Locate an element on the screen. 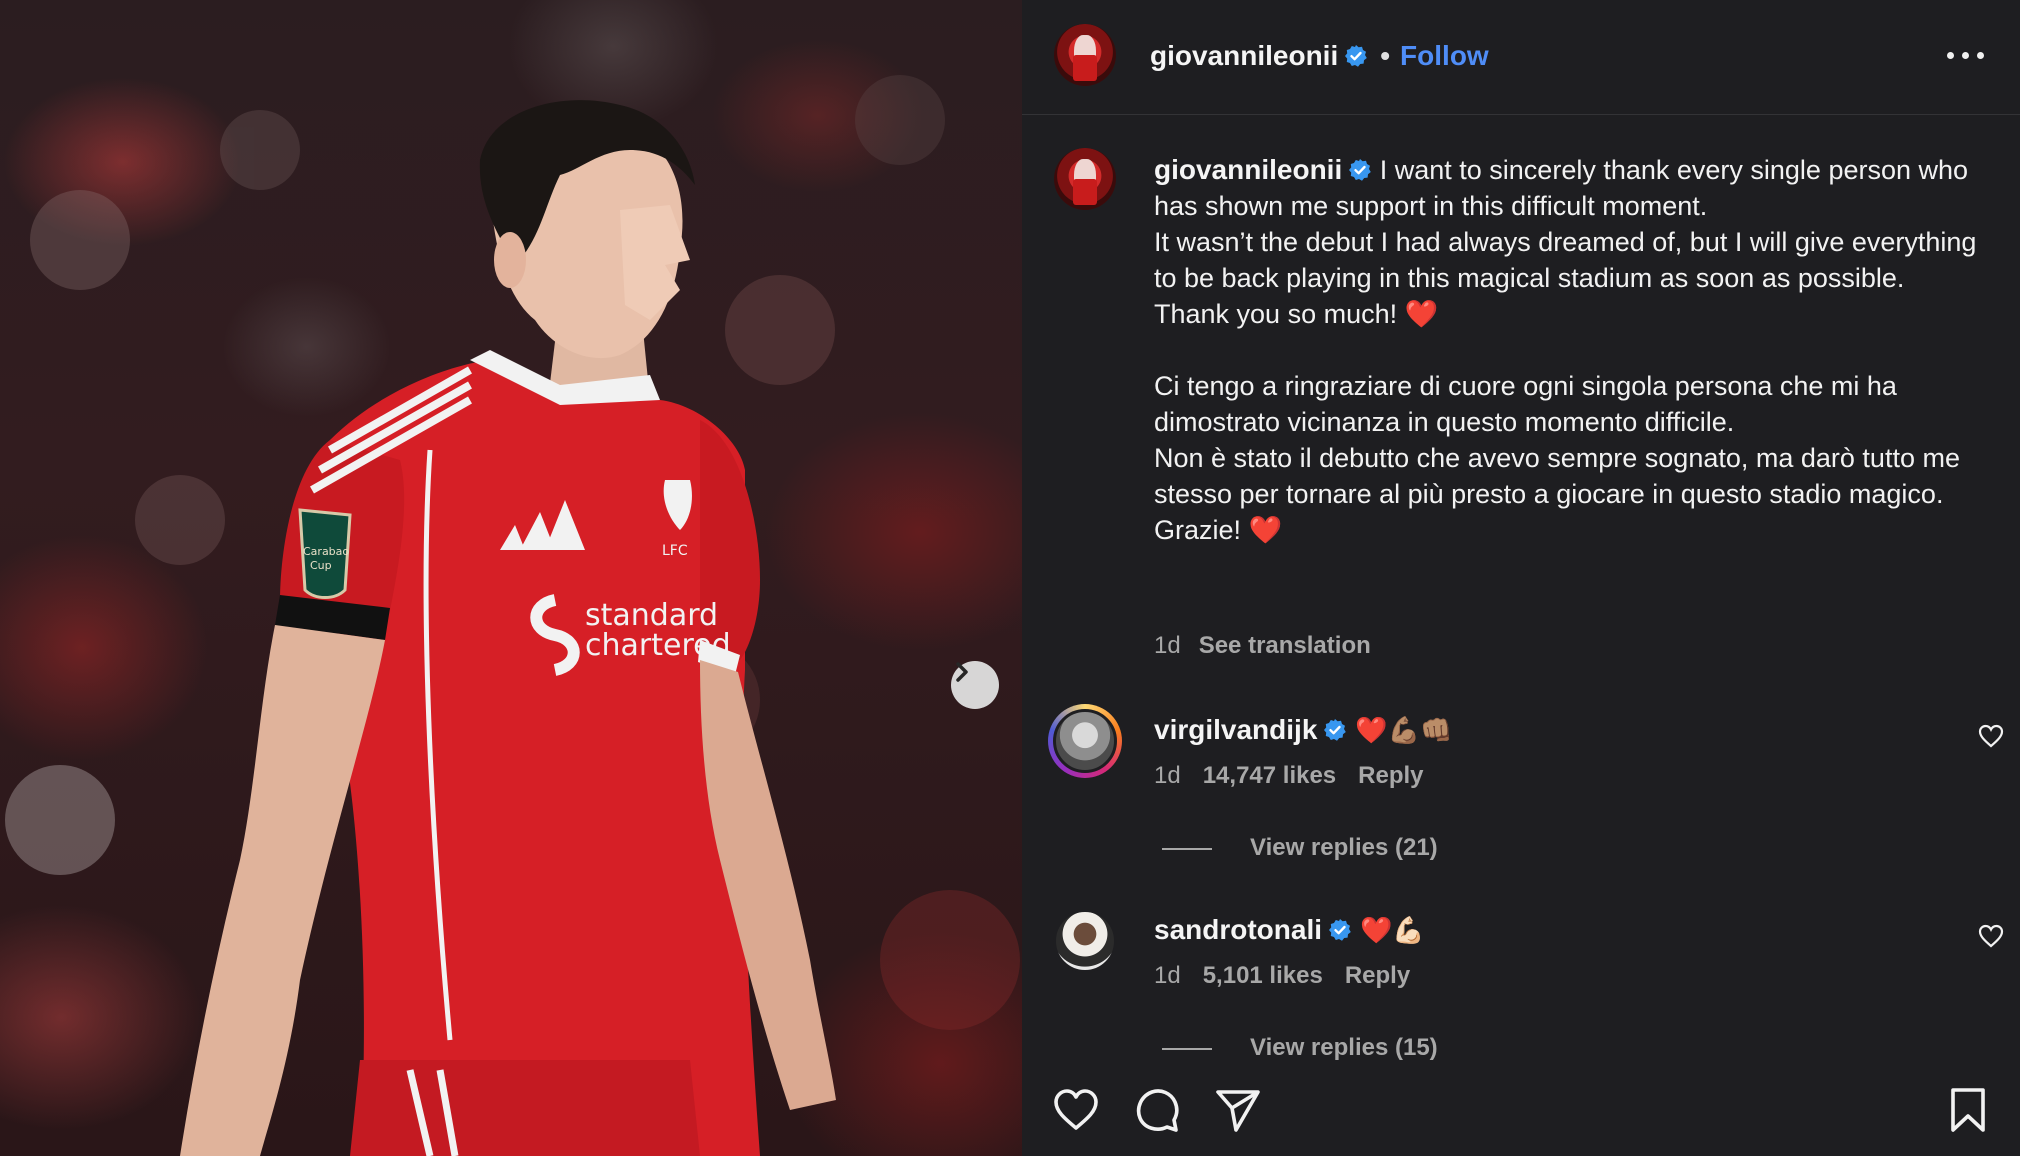 This screenshot has height=1156, width=2020. comment-meta: 1d 5,101 likes Reply is located at coordinates (1282, 976).